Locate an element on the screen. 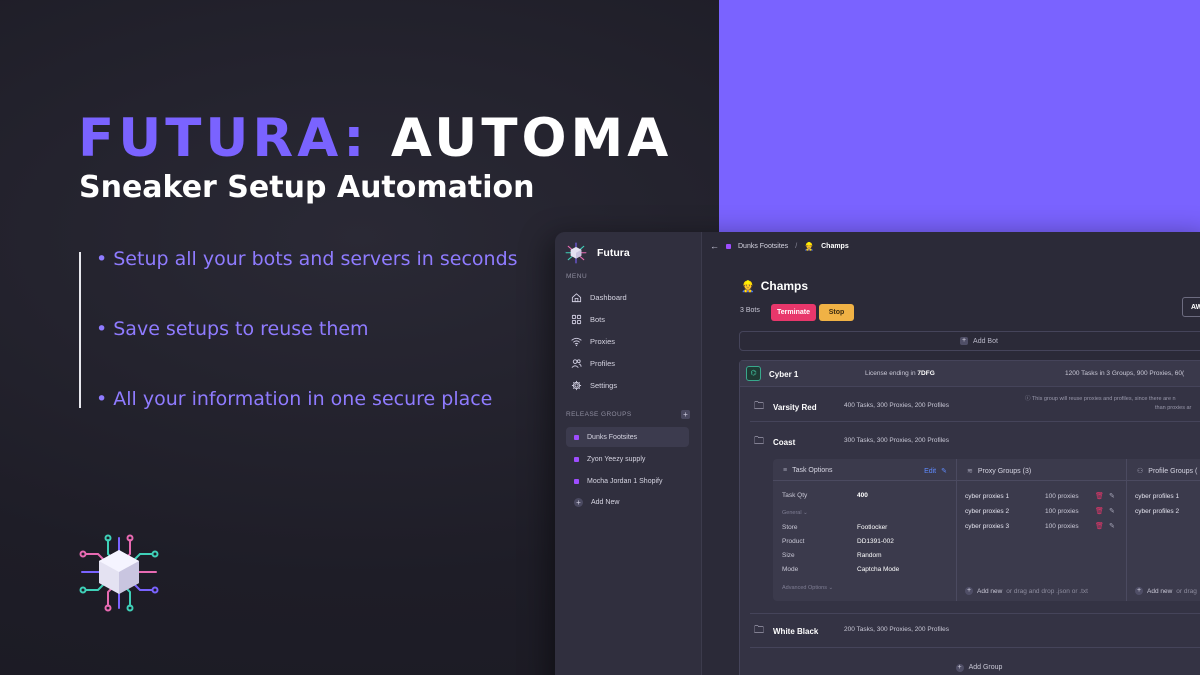 This screenshot has height=675, width=1200. profile-group-row: cyber profiles 1 is located at coordinates (1167, 496).